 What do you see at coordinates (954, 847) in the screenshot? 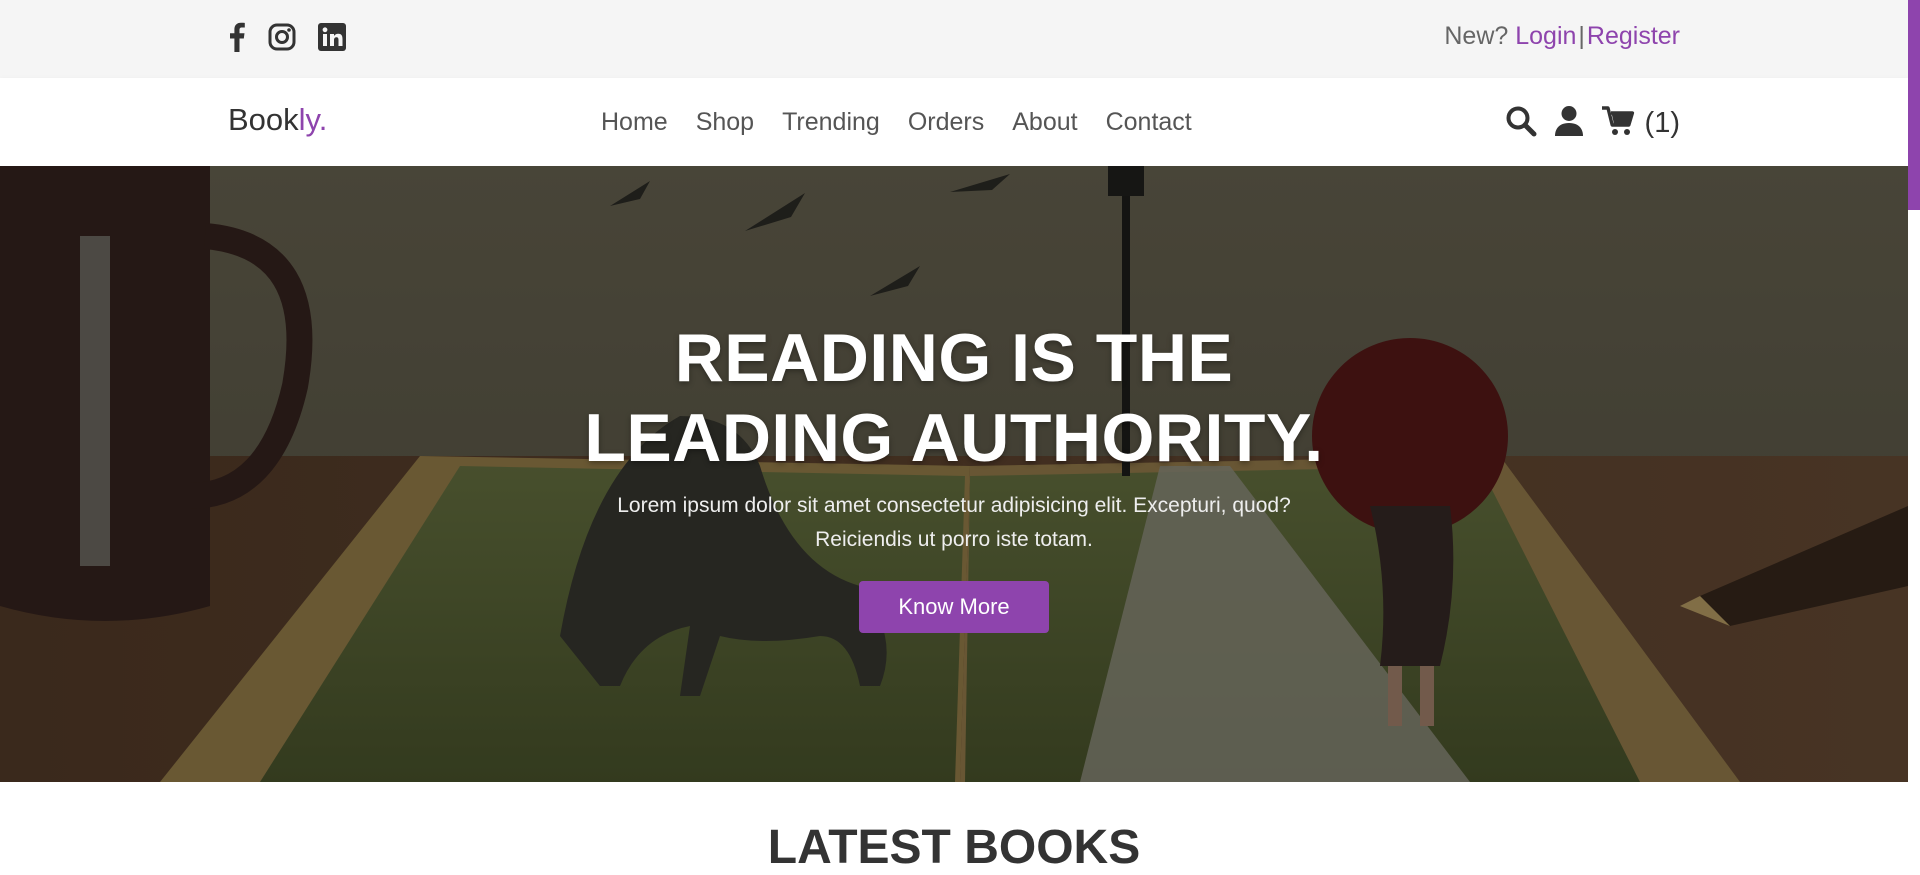
I see `latest-books-heading: LATEST BOOKS` at bounding box center [954, 847].